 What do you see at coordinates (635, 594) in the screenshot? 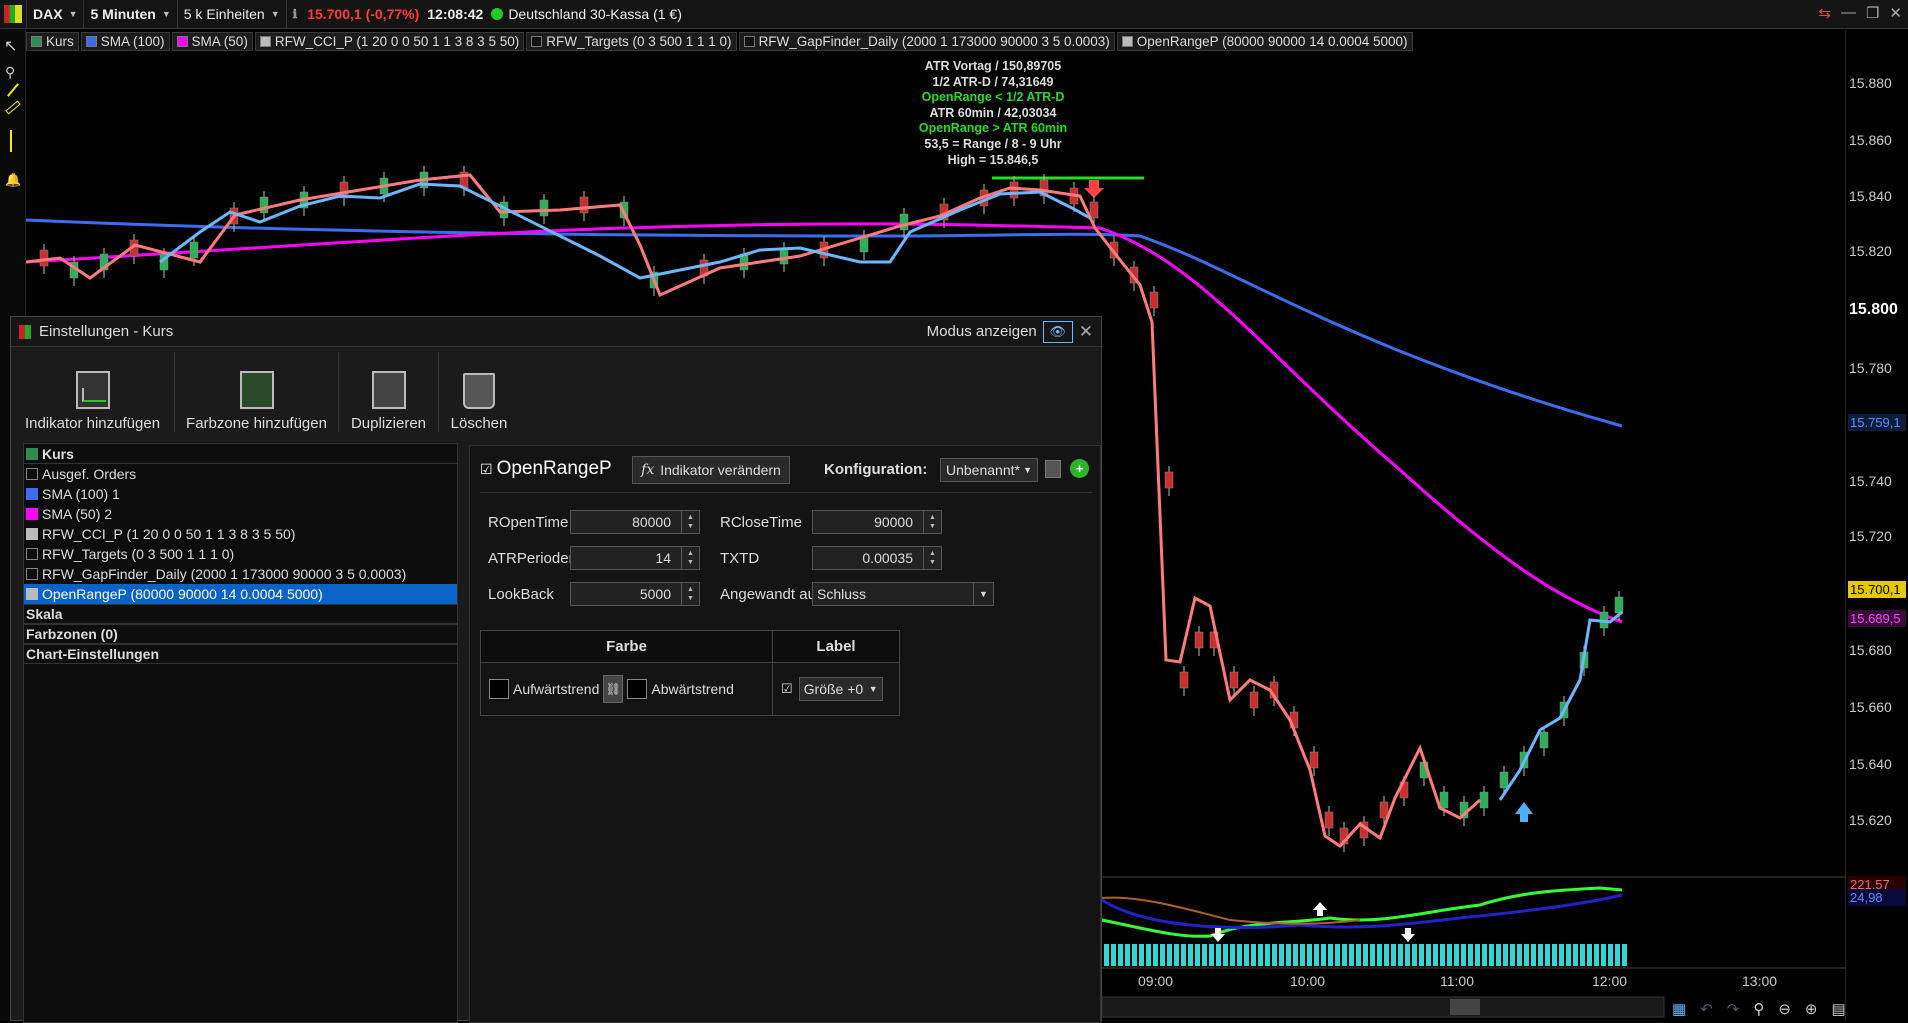
I see `lookback-input: 5000 ▲ ▼` at bounding box center [635, 594].